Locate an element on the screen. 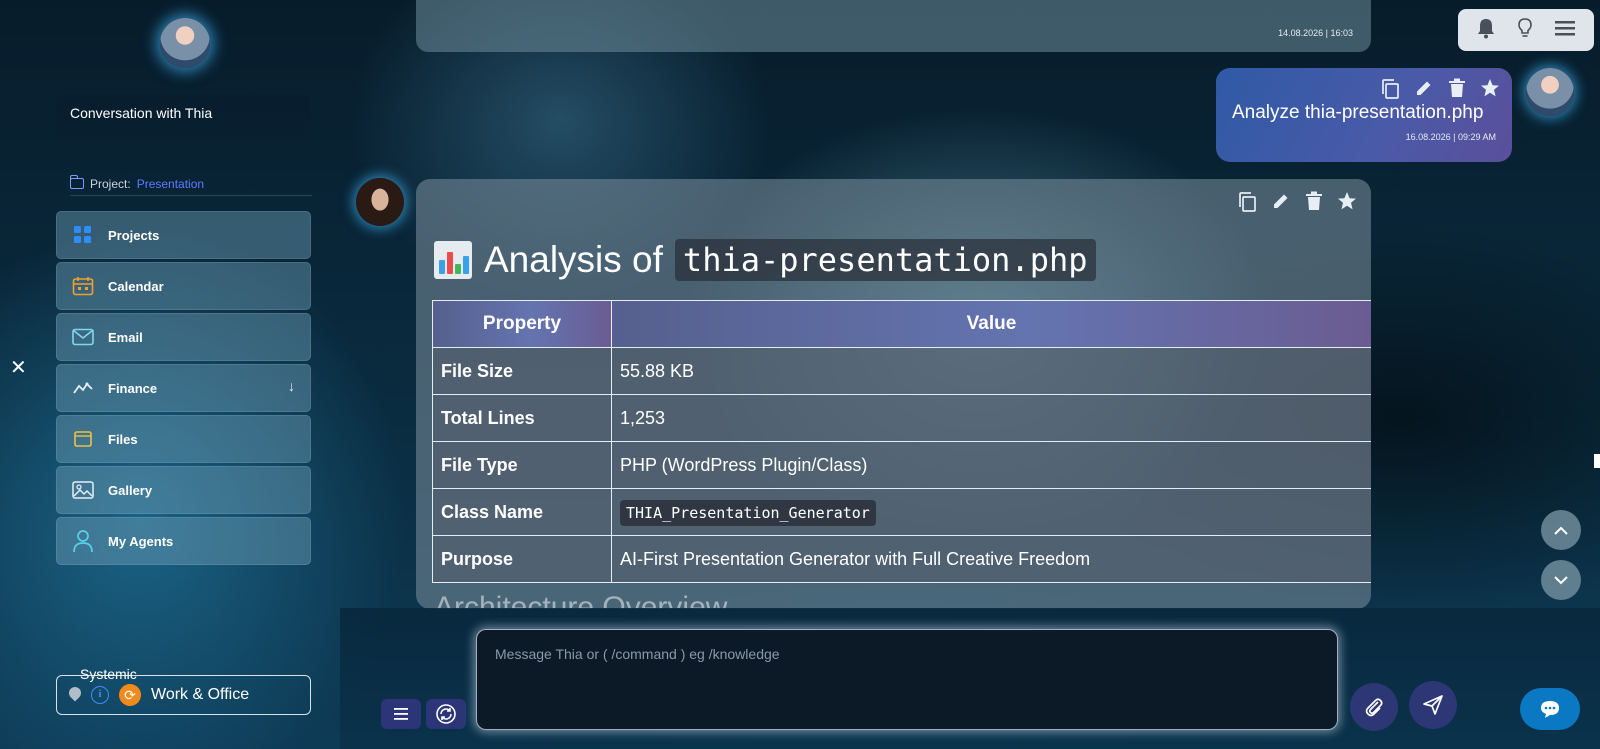  sidebar-item-email: Email is located at coordinates (183, 337).